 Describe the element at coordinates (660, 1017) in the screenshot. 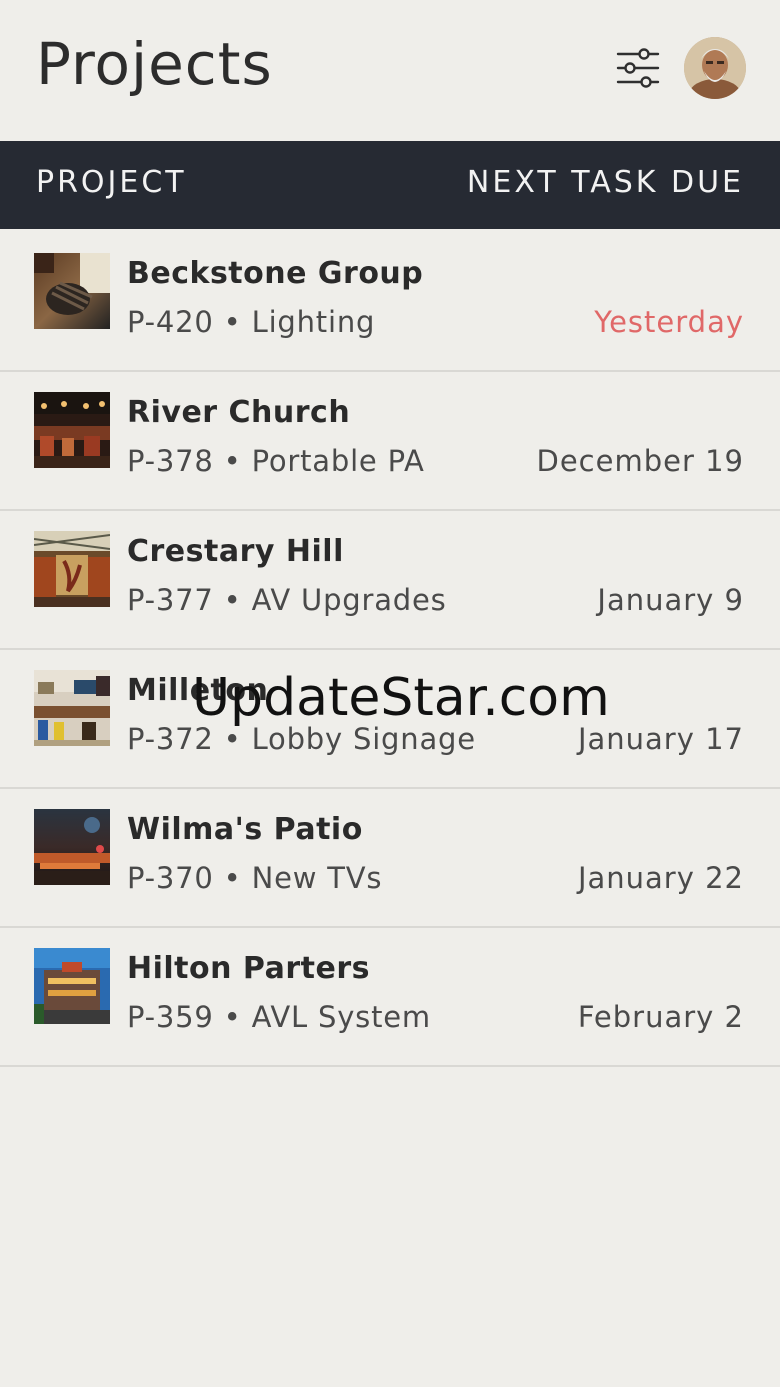

I see `project-due-date: February 2` at that location.